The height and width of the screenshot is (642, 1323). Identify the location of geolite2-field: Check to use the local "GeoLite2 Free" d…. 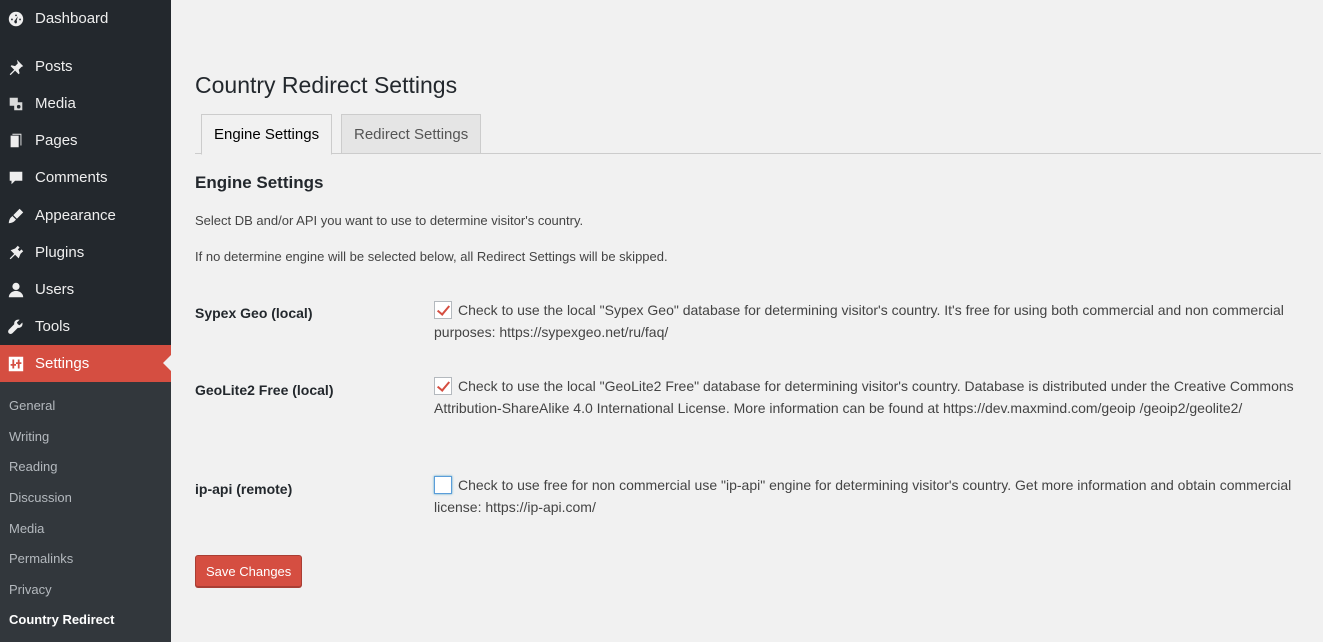
(869, 397).